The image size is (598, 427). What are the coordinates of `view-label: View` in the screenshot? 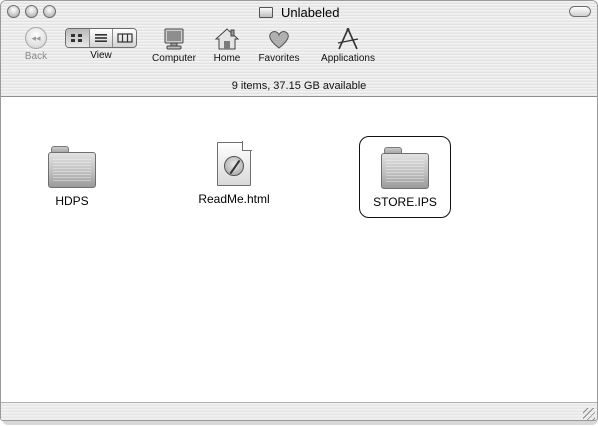 It's located at (101, 55).